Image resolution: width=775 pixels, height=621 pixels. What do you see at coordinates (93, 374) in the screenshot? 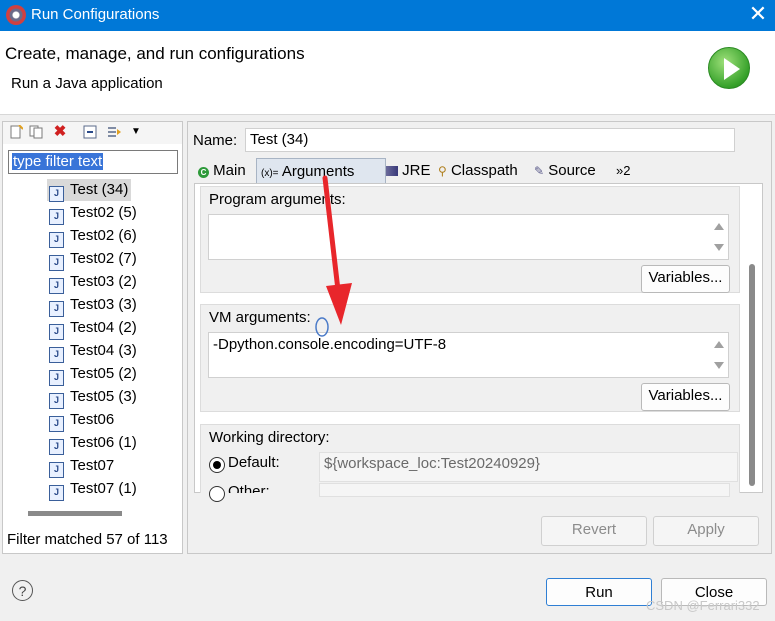
I see `tree-item: J Test05 (2)` at bounding box center [93, 374].